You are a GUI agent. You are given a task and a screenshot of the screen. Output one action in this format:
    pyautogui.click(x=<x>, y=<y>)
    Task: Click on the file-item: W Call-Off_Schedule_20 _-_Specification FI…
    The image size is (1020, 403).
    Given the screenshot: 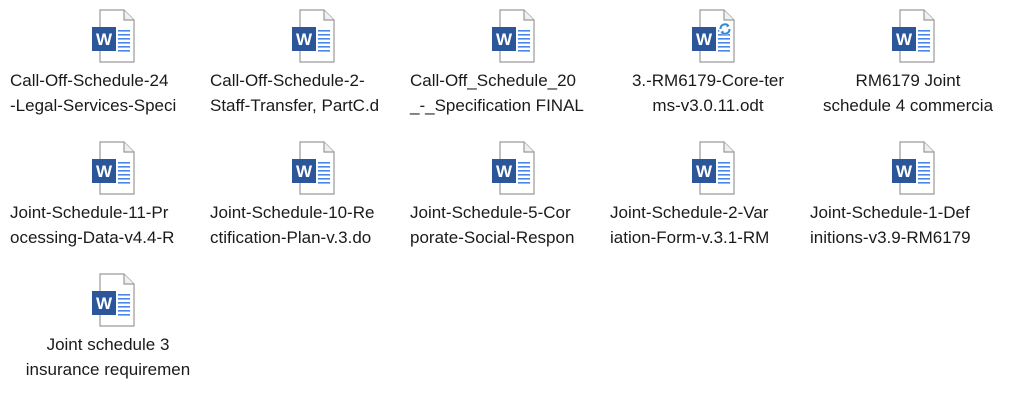 What is the action you would take?
    pyautogui.click(x=508, y=62)
    